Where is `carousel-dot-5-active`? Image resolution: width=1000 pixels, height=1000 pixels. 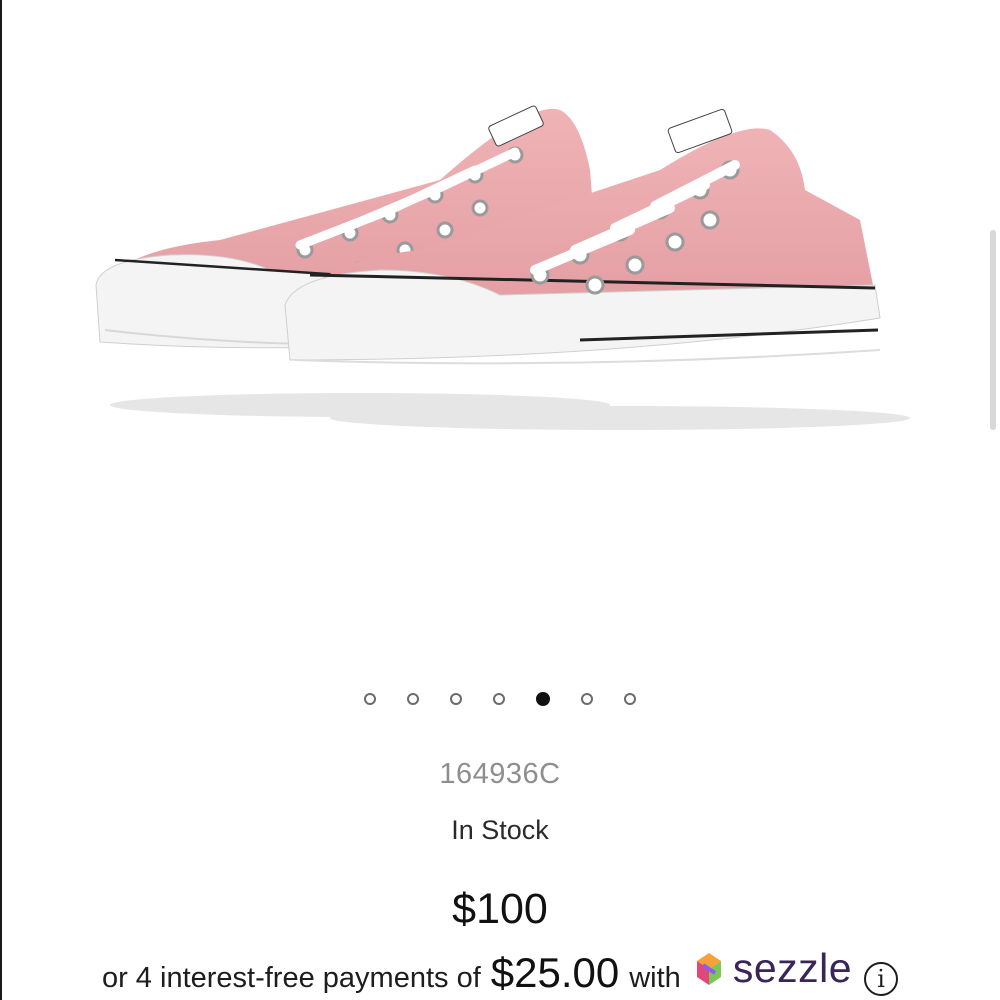 carousel-dot-5-active is located at coordinates (543, 699).